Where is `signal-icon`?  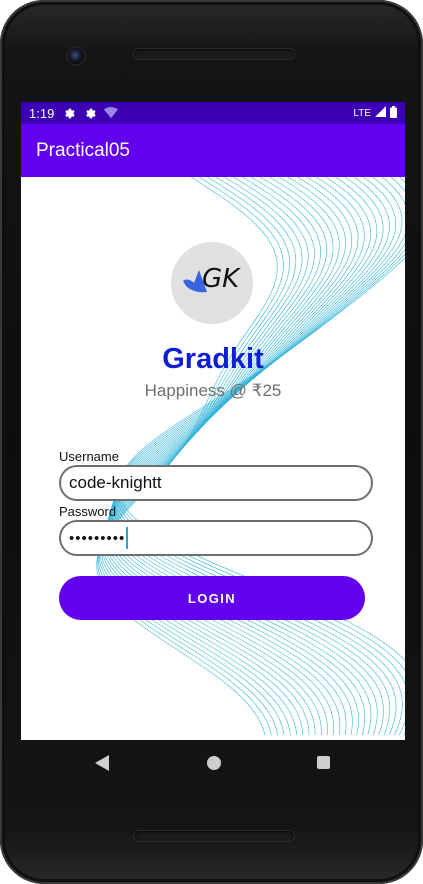 signal-icon is located at coordinates (380, 113).